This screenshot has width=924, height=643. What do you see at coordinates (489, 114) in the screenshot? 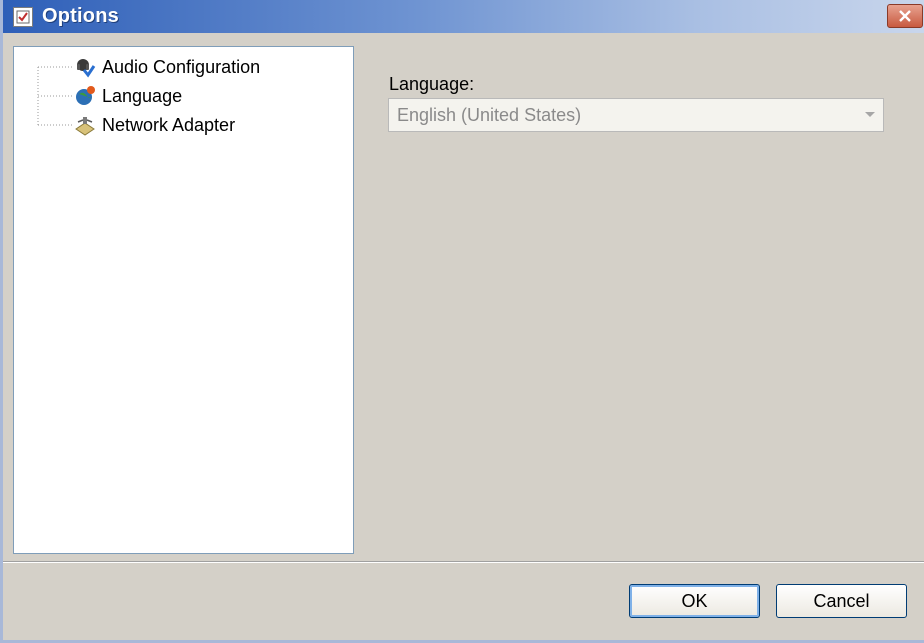
I see `language-select-value: English (United States)` at bounding box center [489, 114].